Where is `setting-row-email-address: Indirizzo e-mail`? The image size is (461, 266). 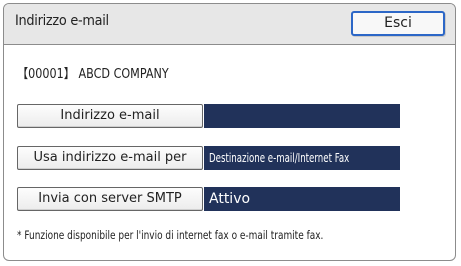 setting-row-email-address: Indirizzo e-mail is located at coordinates (208, 116).